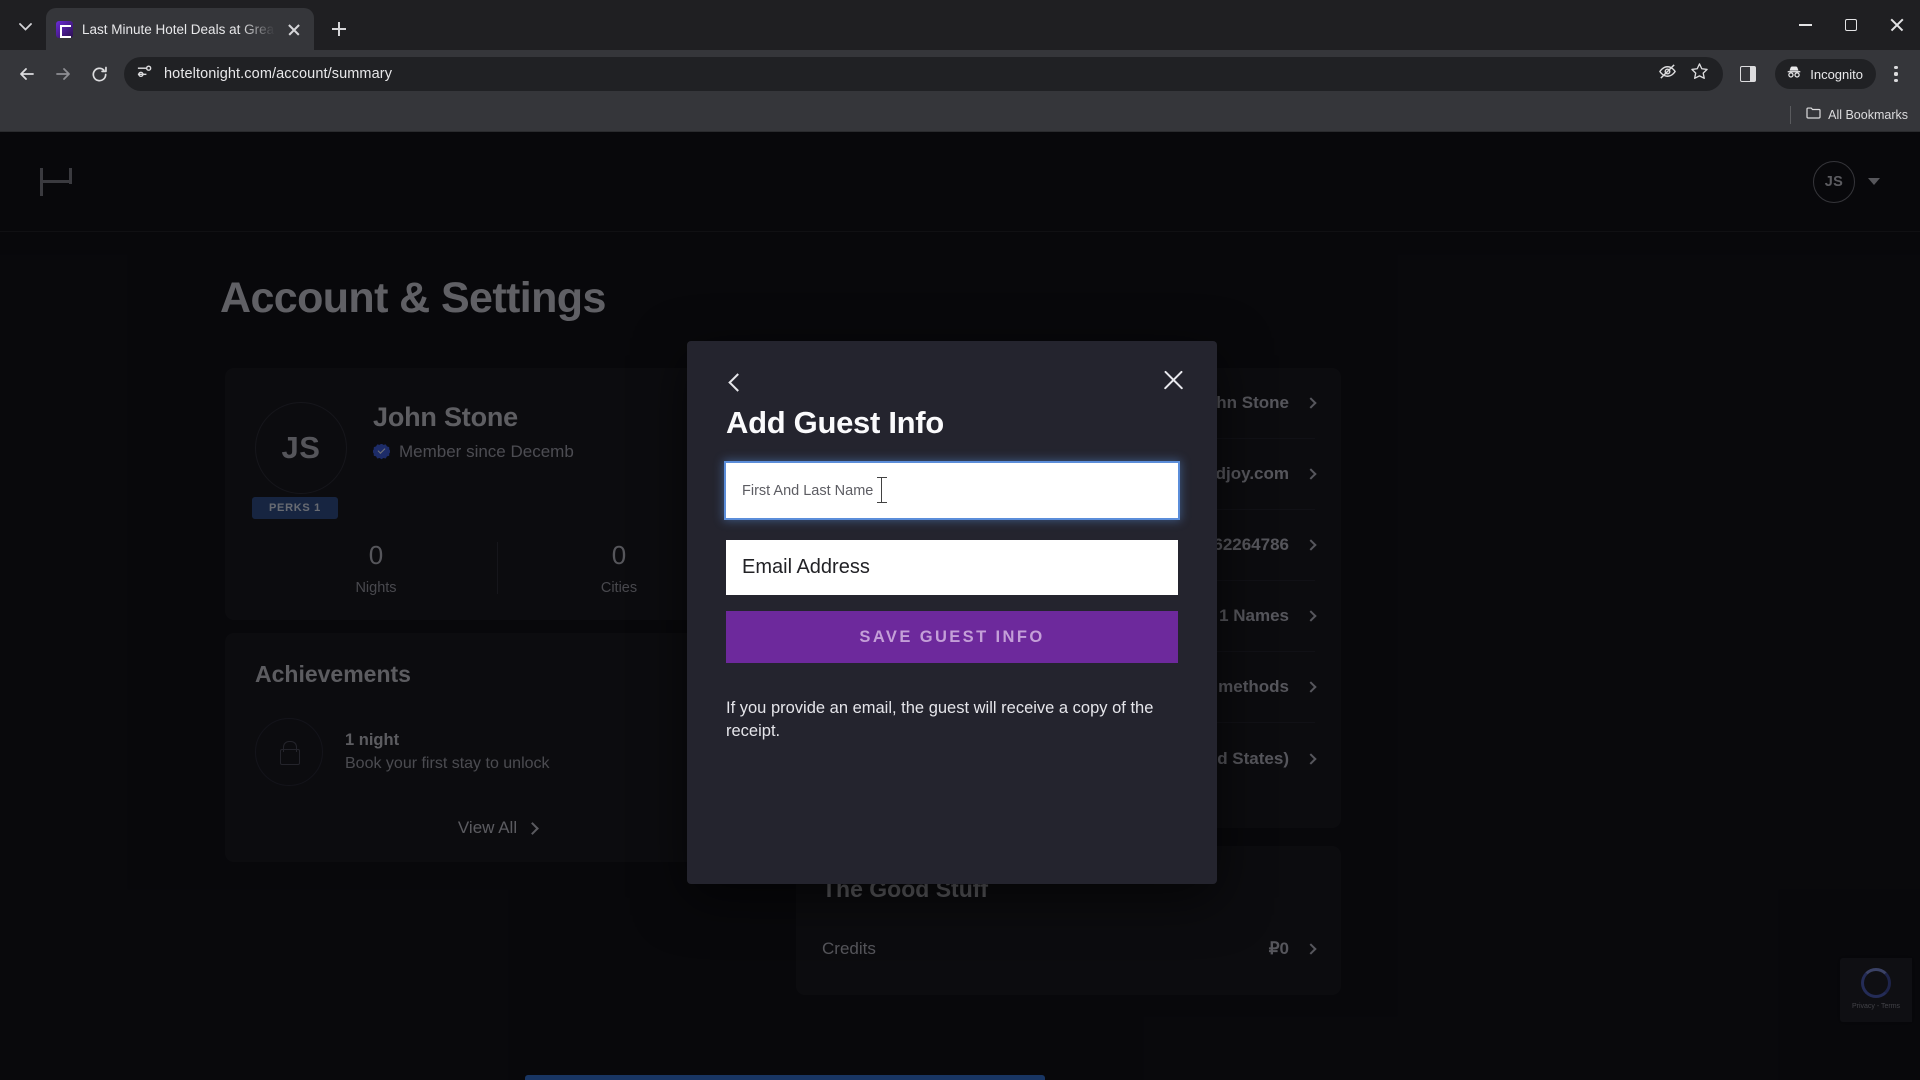 The width and height of the screenshot is (1920, 1080). Describe the element at coordinates (64, 29) in the screenshot. I see `tab-favicon-icon` at that location.